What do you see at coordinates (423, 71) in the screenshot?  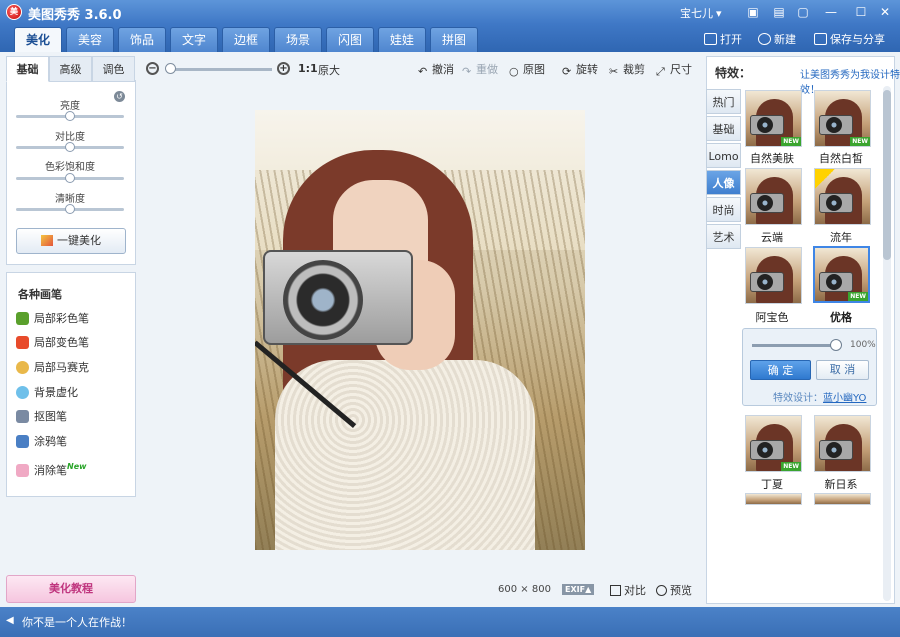 I see `undo-icon: ↶` at bounding box center [423, 71].